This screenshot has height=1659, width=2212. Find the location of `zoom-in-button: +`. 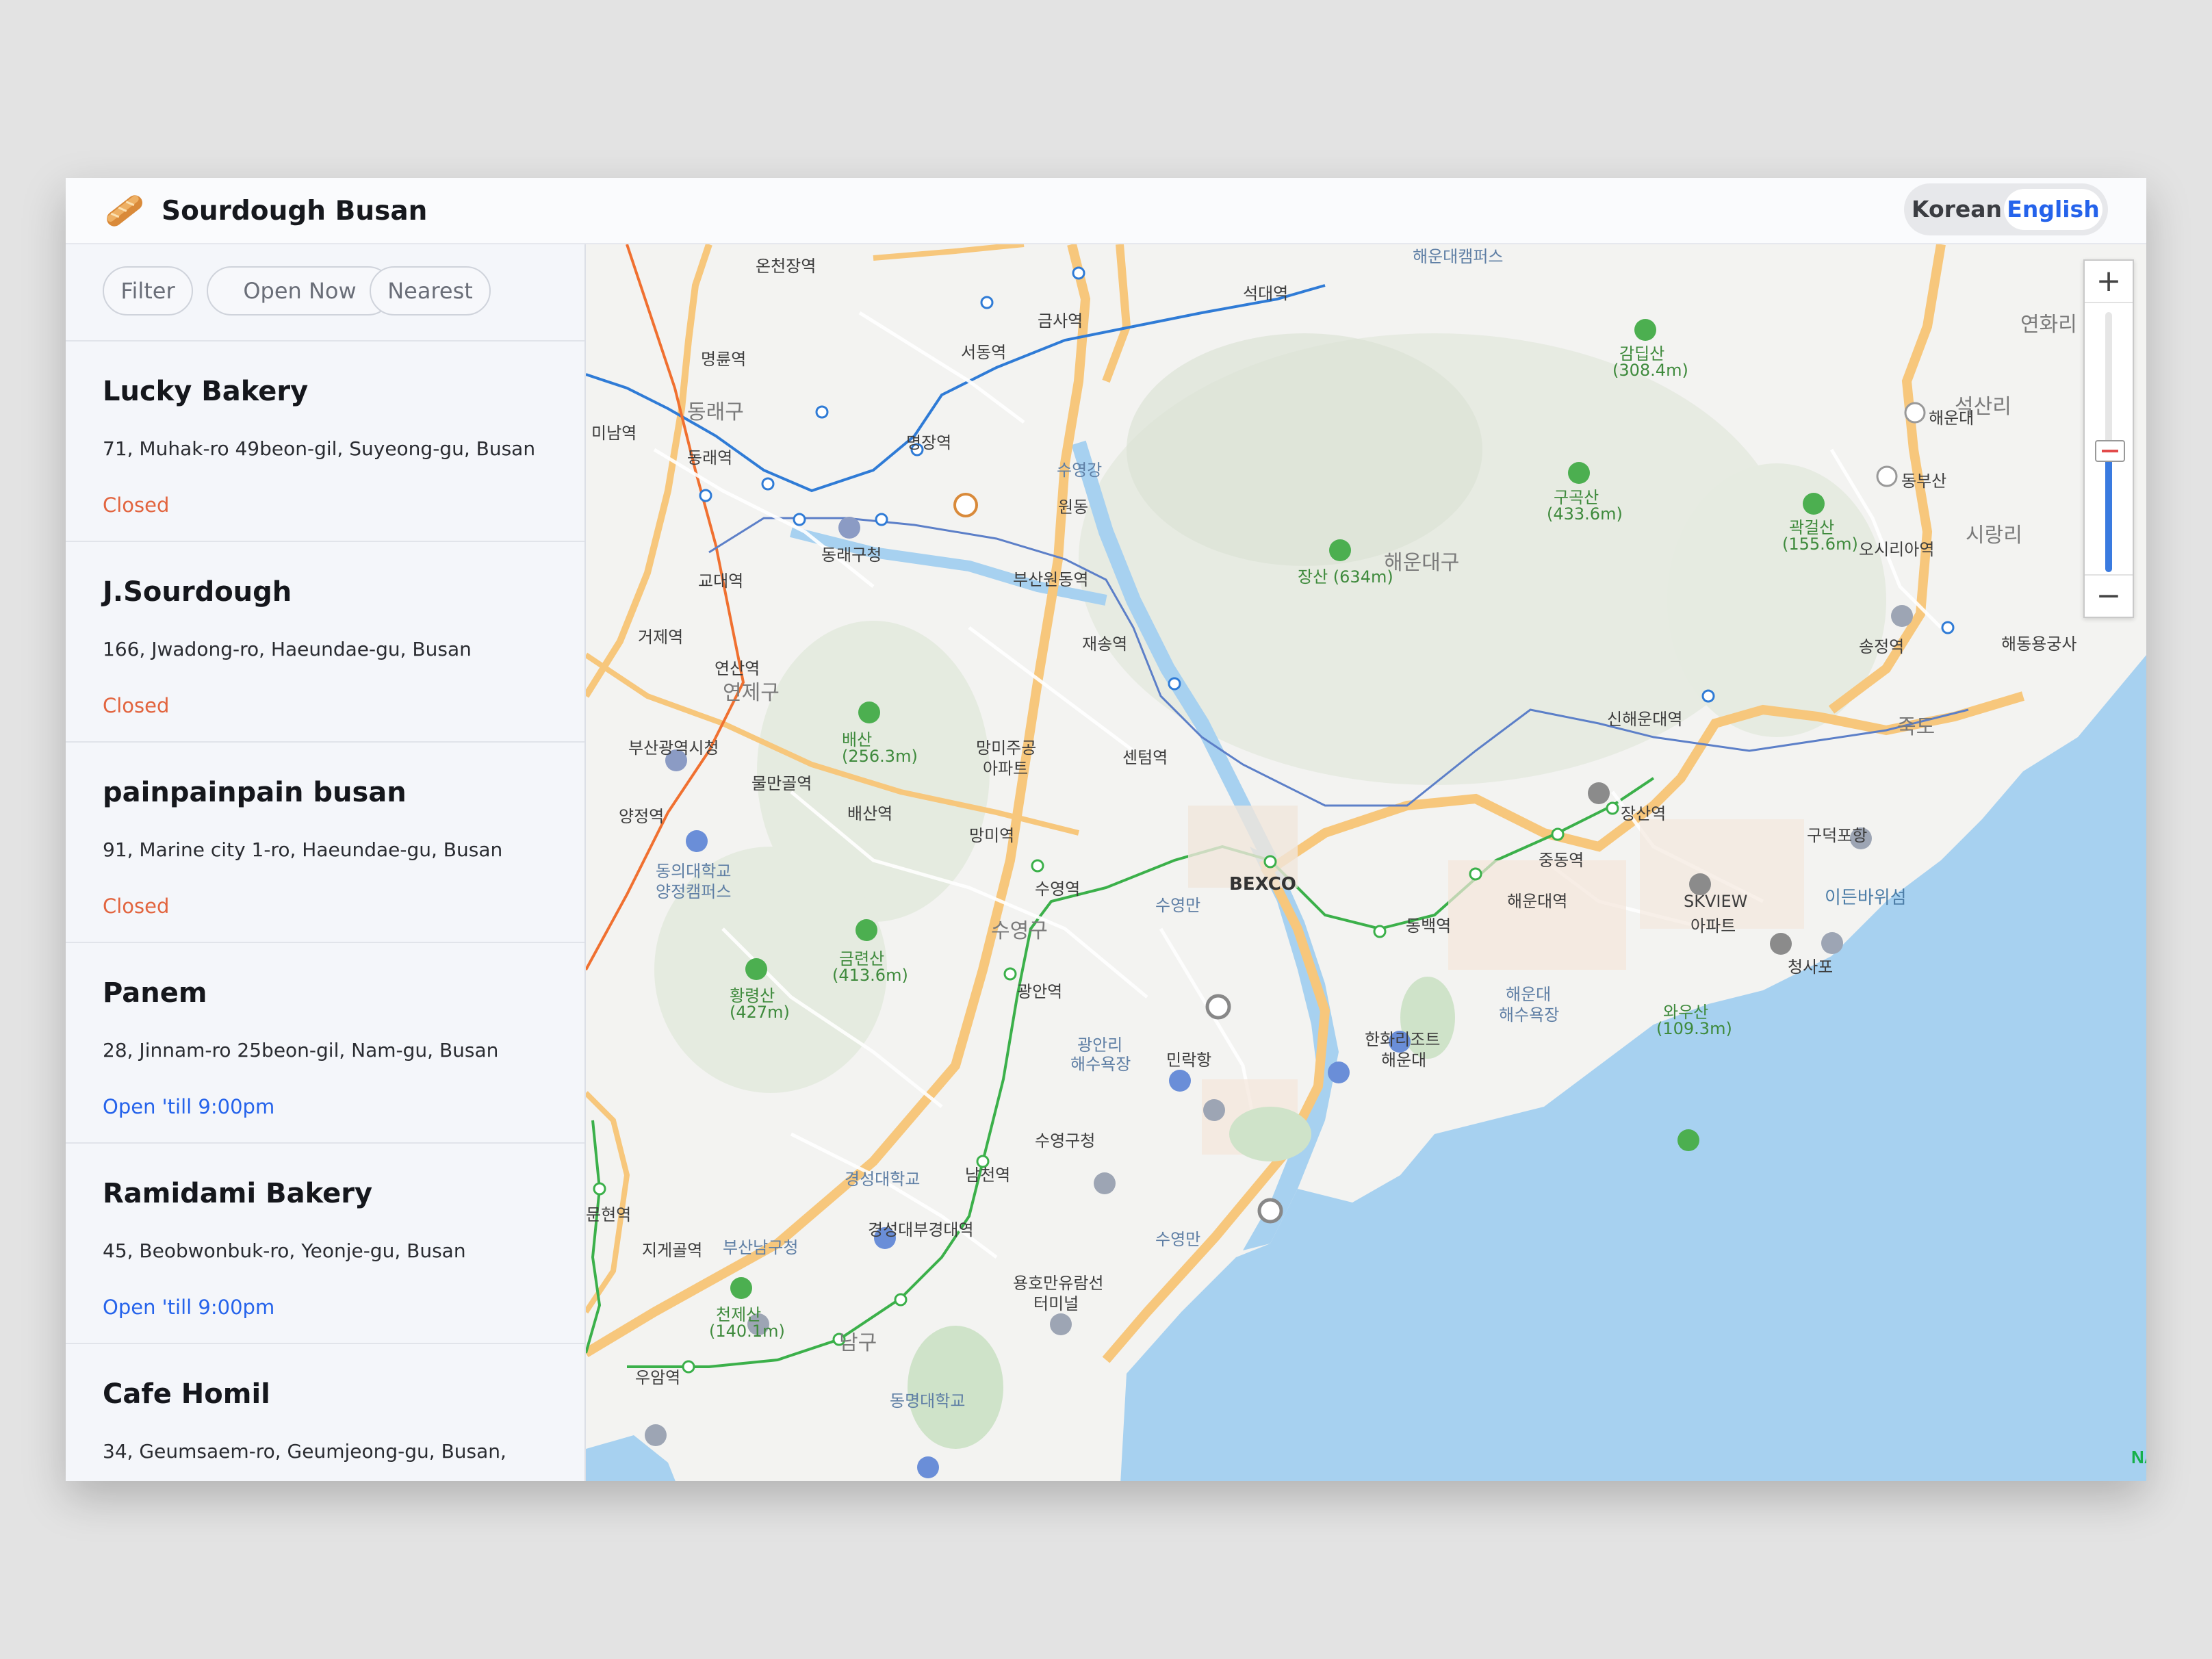

zoom-in-button: + is located at coordinates (2109, 282).